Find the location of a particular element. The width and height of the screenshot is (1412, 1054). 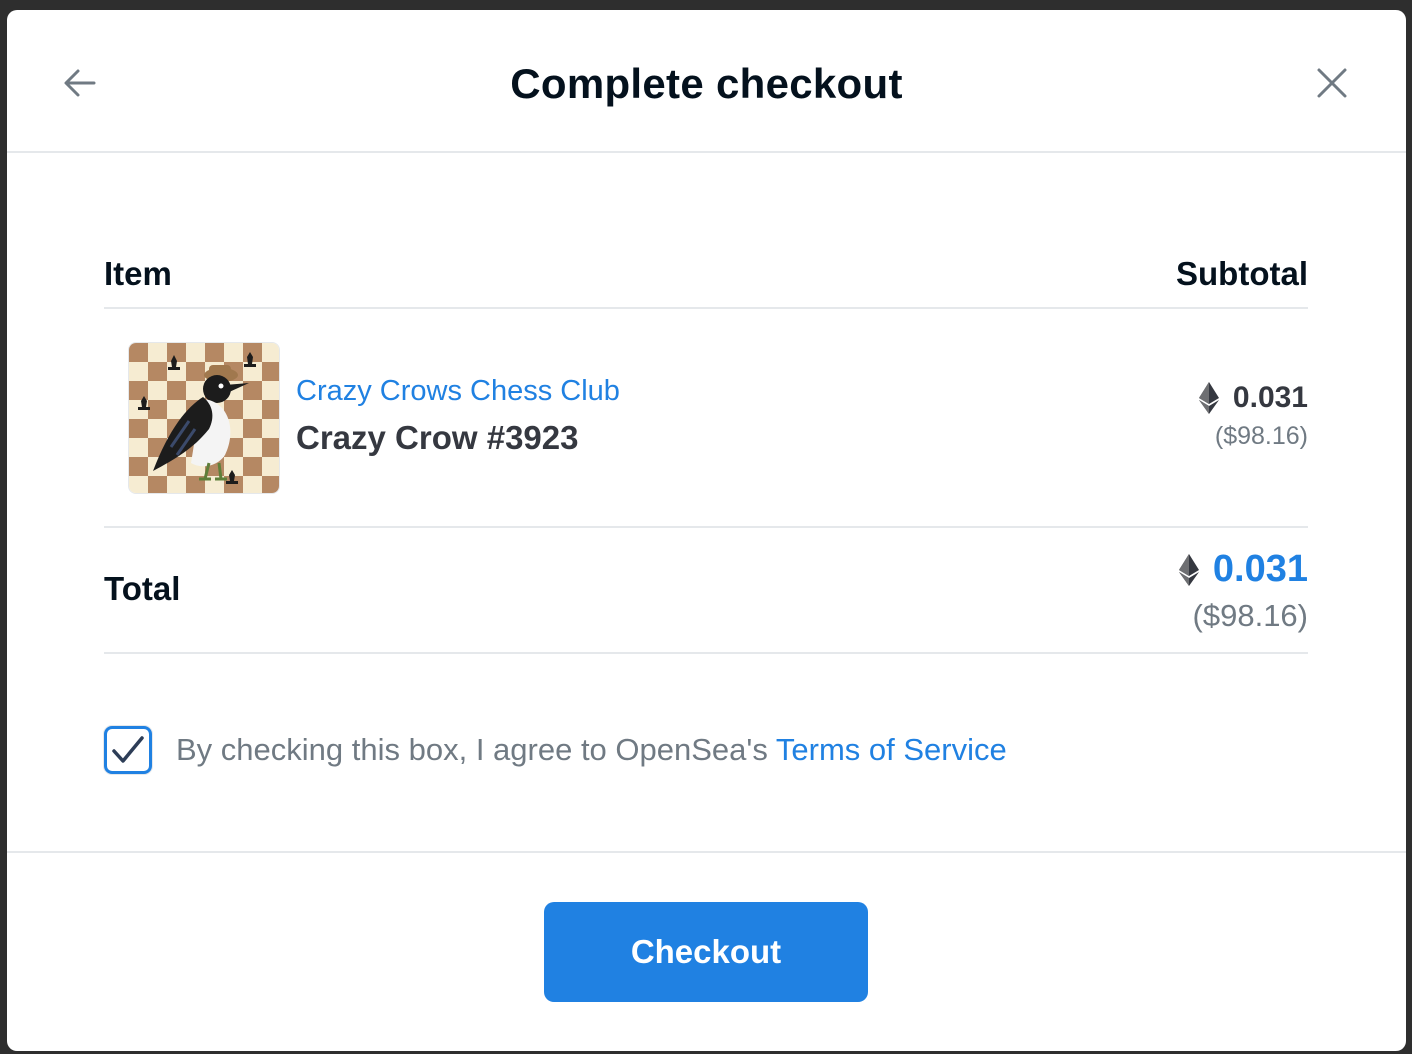

close-button is located at coordinates (1332, 83).